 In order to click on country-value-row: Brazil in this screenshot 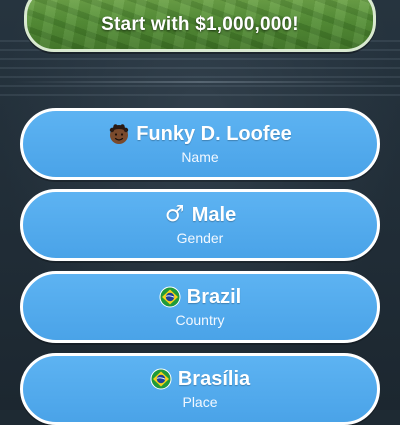, I will do `click(200, 297)`.